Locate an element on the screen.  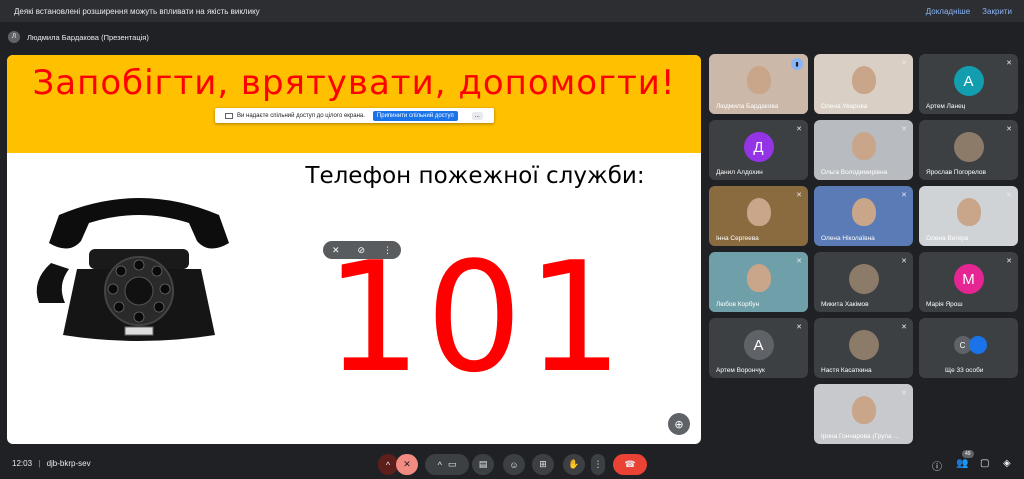
participant-tile: ✕ Олена Уварова is located at coordinates (863, 84).